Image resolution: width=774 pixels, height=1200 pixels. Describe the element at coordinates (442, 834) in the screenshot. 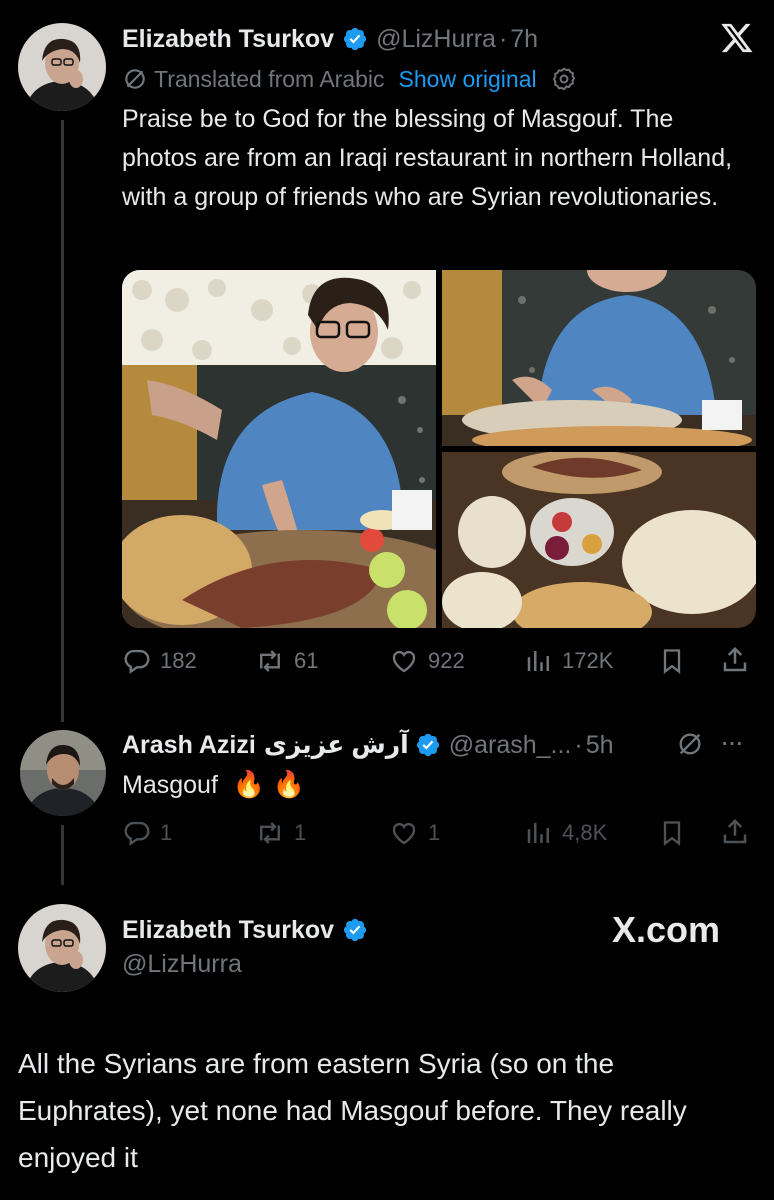

I see `actions-bar: 1 1 1 4,8K` at that location.